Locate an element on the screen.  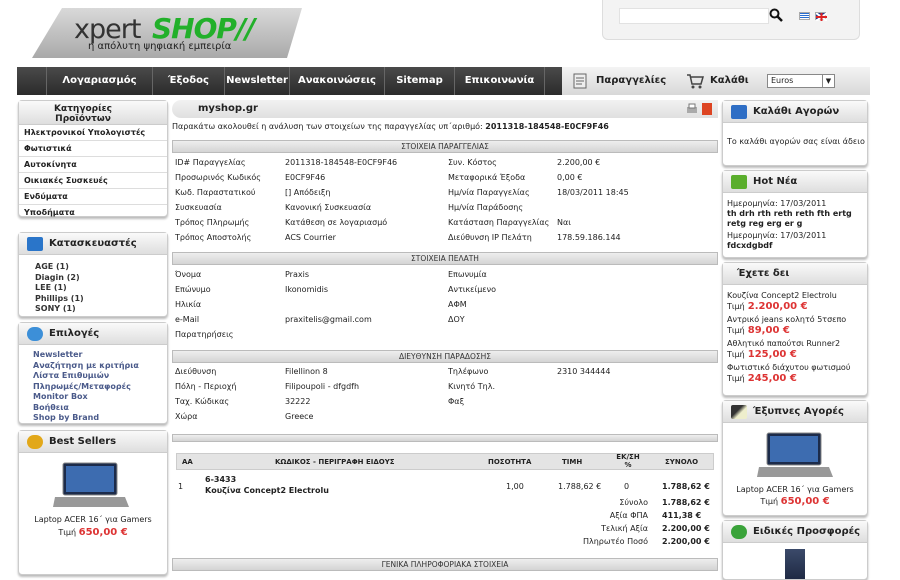
viewed-product-link: Κουζίνα Concept2 Electrolu is located at coordinates (797, 296).